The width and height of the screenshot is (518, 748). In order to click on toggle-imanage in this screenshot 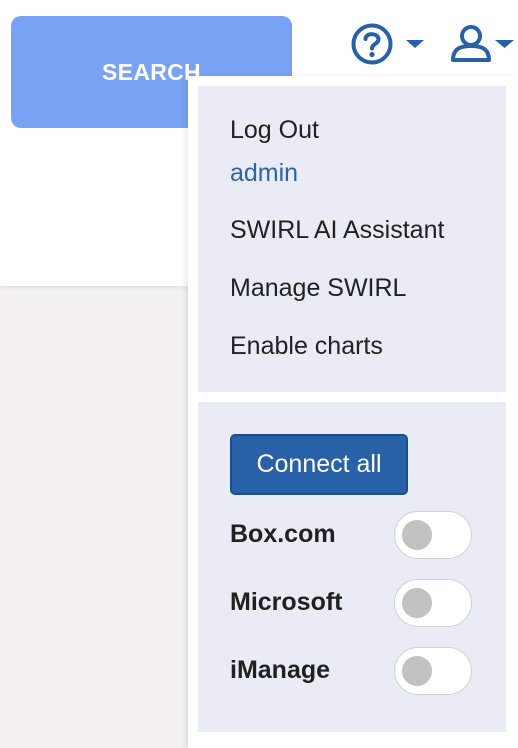, I will do `click(433, 671)`.